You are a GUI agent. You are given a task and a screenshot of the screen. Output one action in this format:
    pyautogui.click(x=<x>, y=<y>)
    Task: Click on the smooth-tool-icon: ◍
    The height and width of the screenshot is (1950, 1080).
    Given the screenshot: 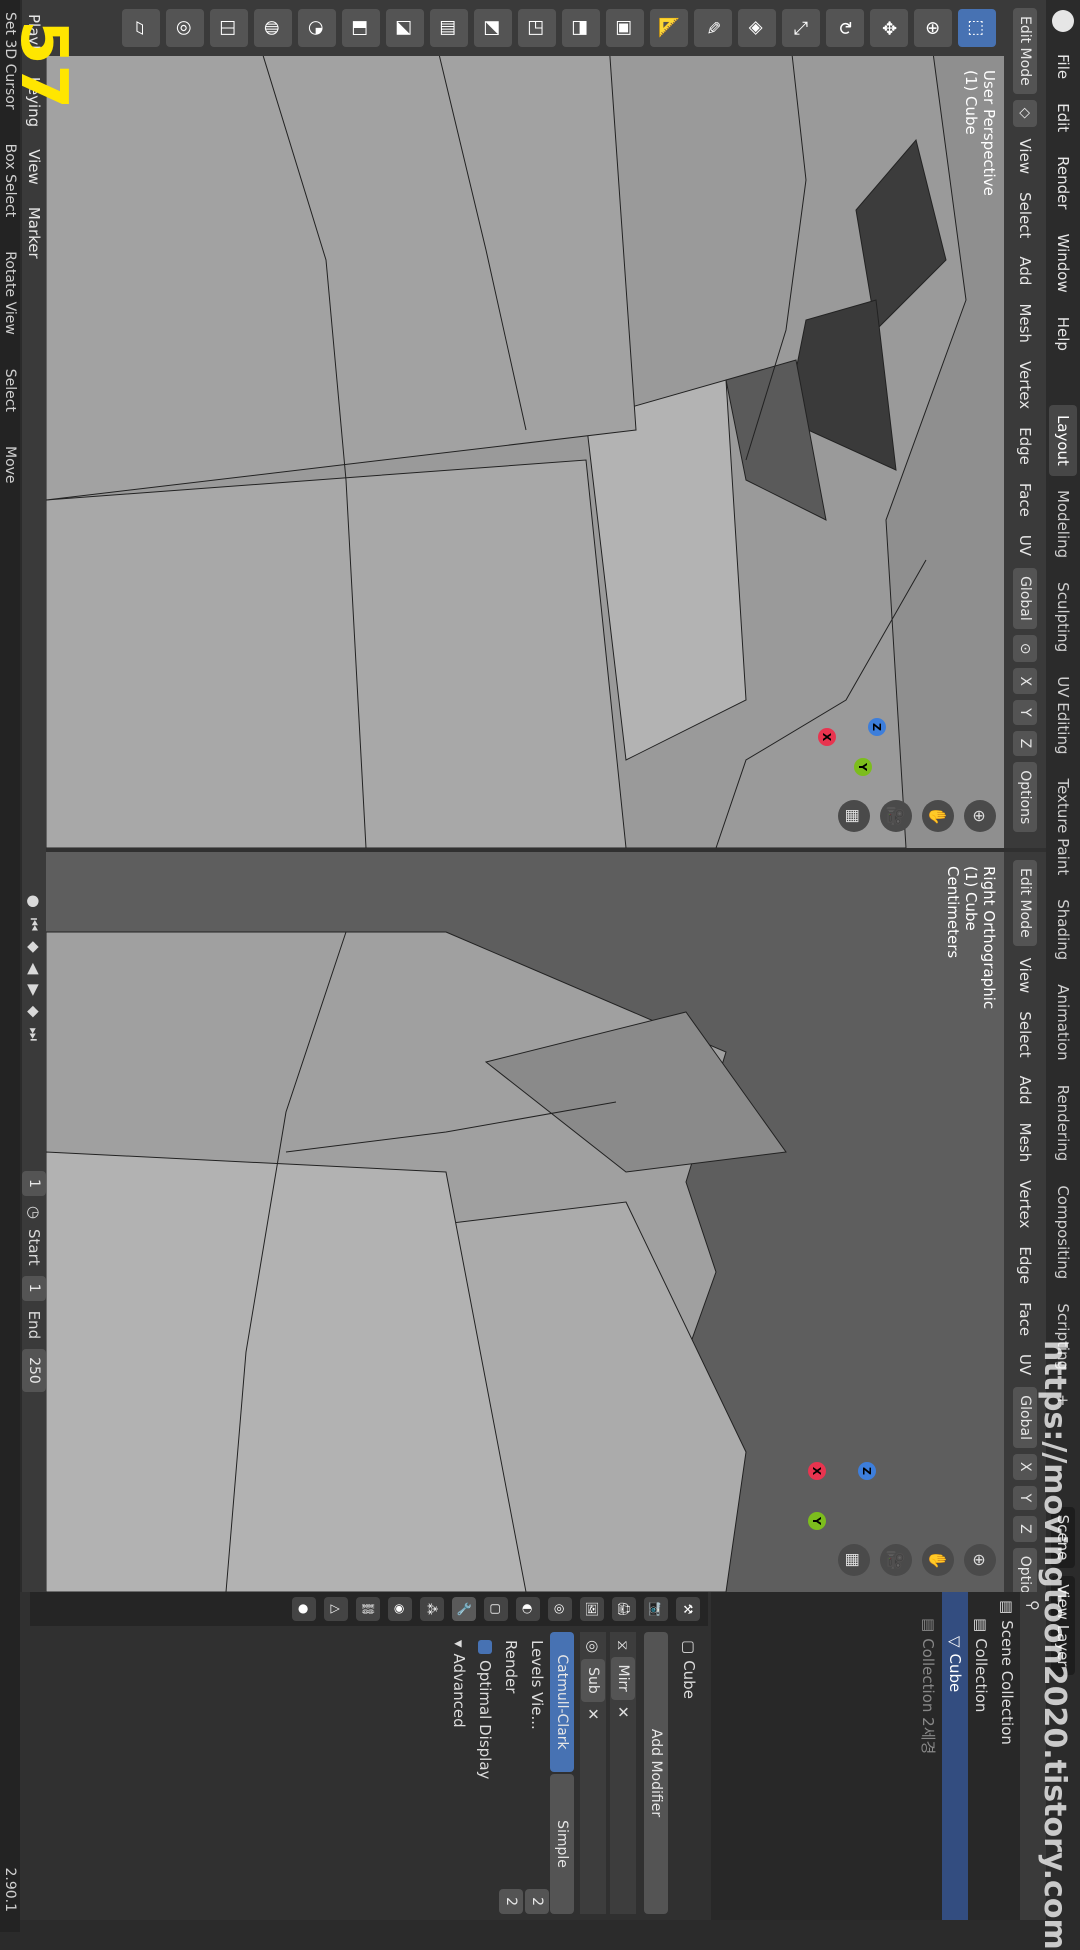 What is the action you would take?
    pyautogui.click(x=273, y=28)
    